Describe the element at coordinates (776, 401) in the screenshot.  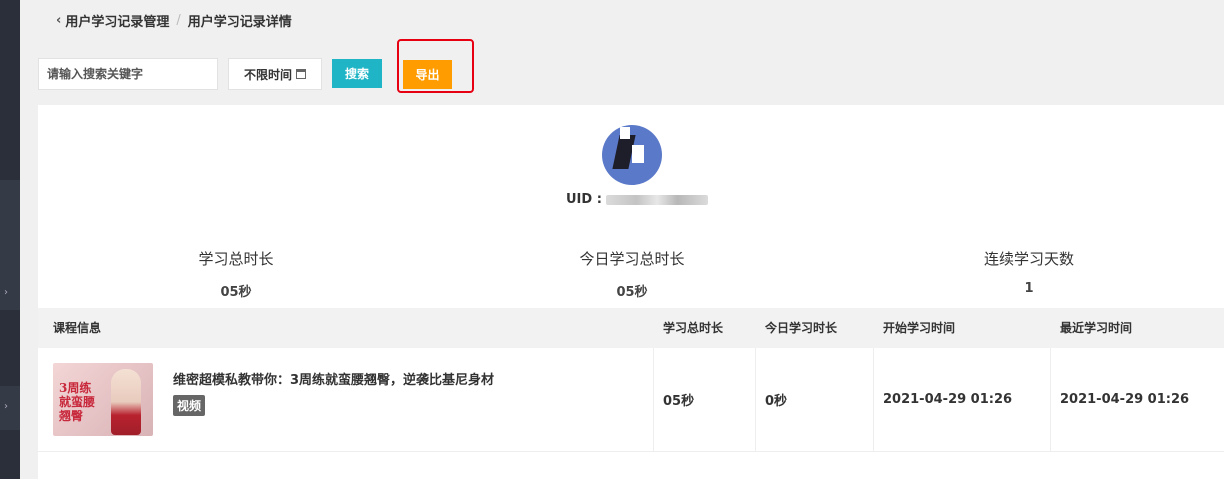
I see `cell-today-duration: 0秒` at that location.